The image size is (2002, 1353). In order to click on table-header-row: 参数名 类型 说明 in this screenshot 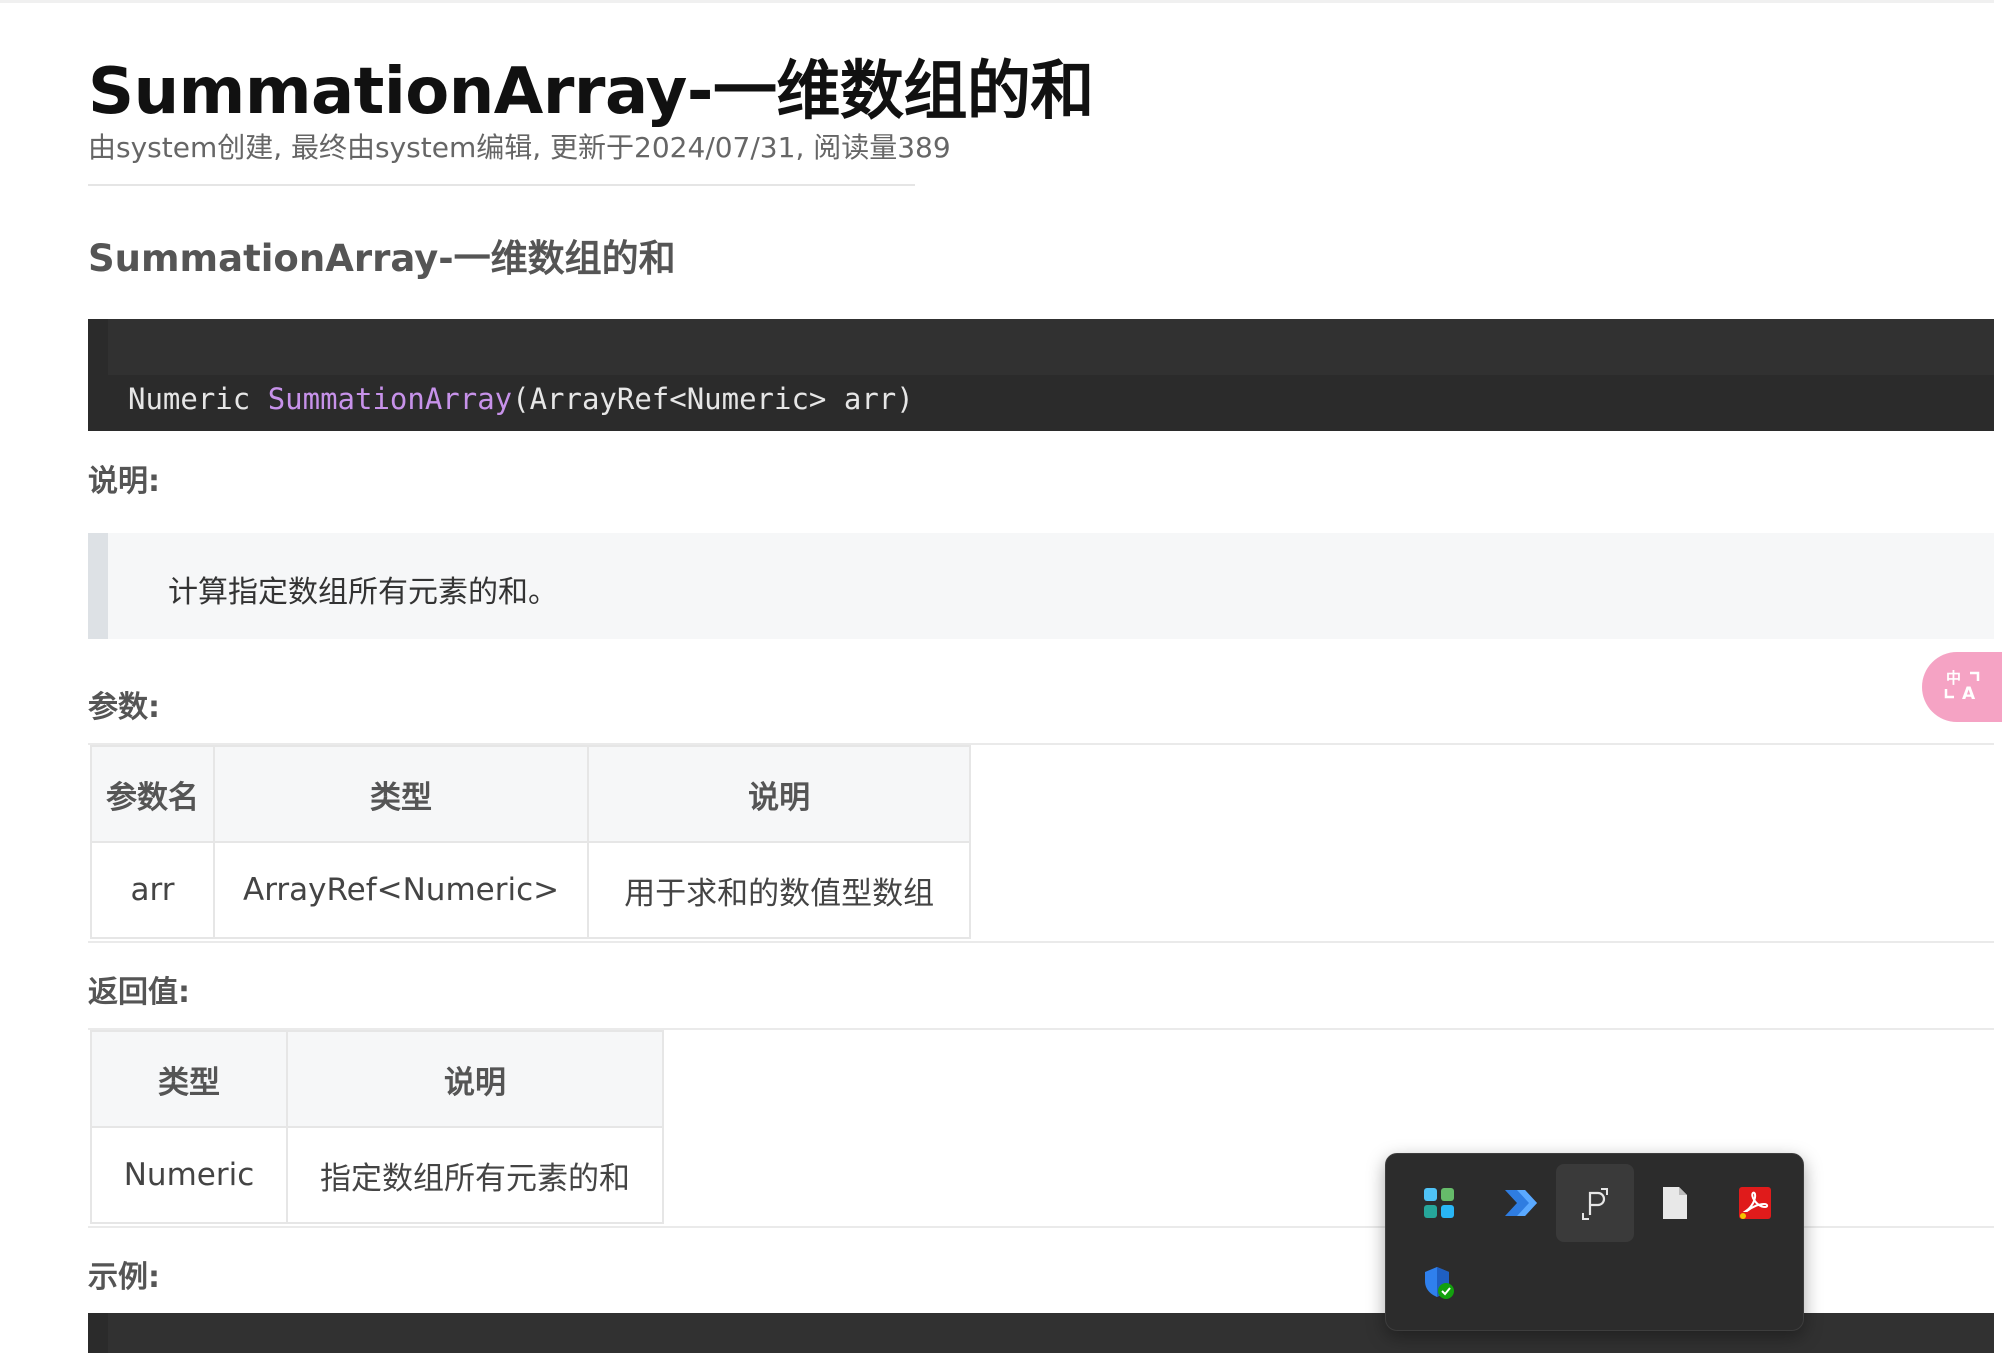, I will do `click(531, 794)`.